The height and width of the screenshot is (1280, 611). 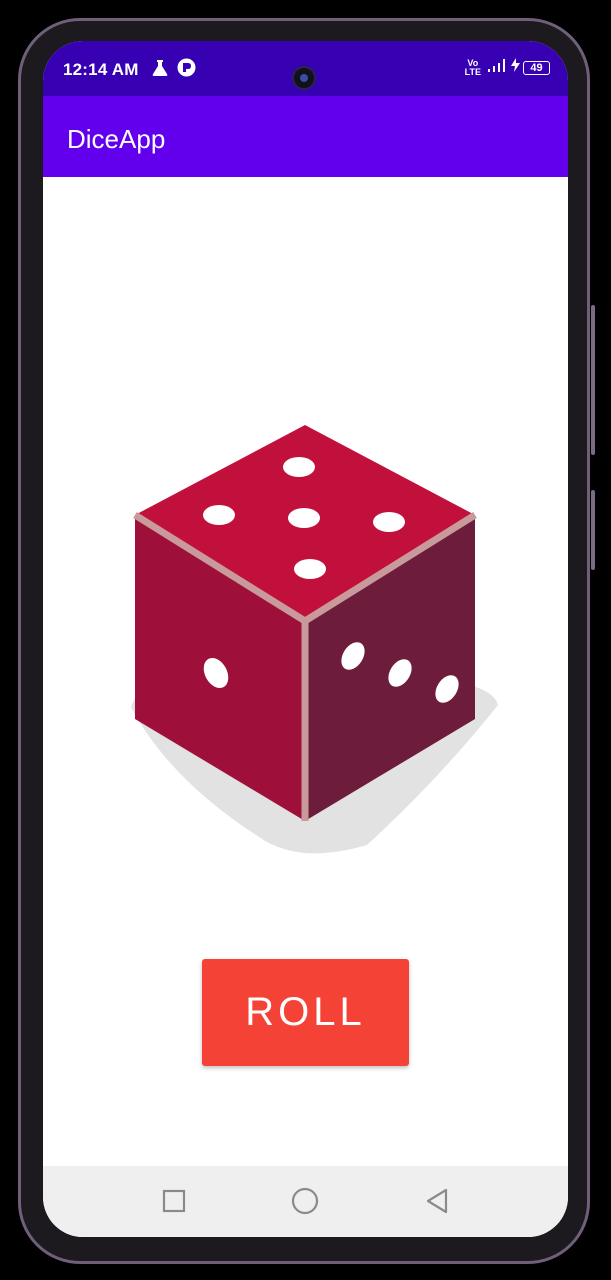 I want to click on app-title: DiceApp, so click(x=116, y=139).